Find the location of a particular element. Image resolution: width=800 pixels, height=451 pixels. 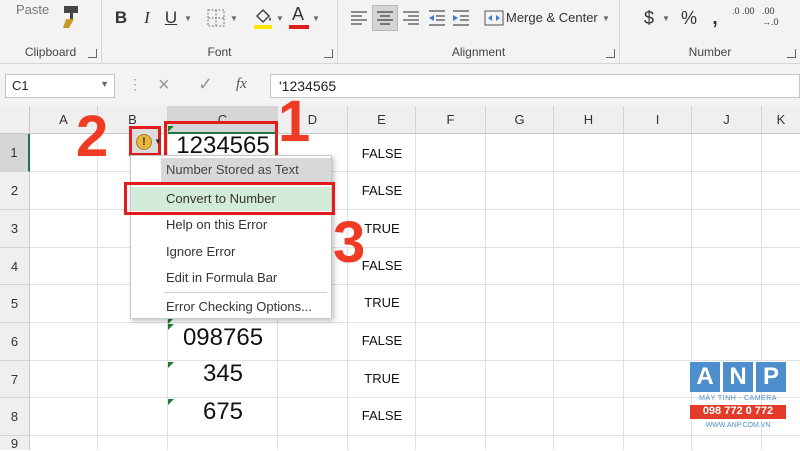

bold-button: B is located at coordinates (121, 18).